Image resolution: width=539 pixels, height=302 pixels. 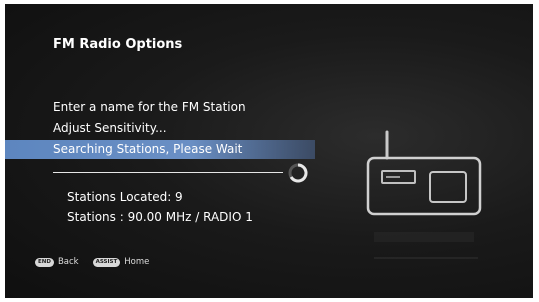 What do you see at coordinates (68, 262) in the screenshot?
I see `back-label: Back` at bounding box center [68, 262].